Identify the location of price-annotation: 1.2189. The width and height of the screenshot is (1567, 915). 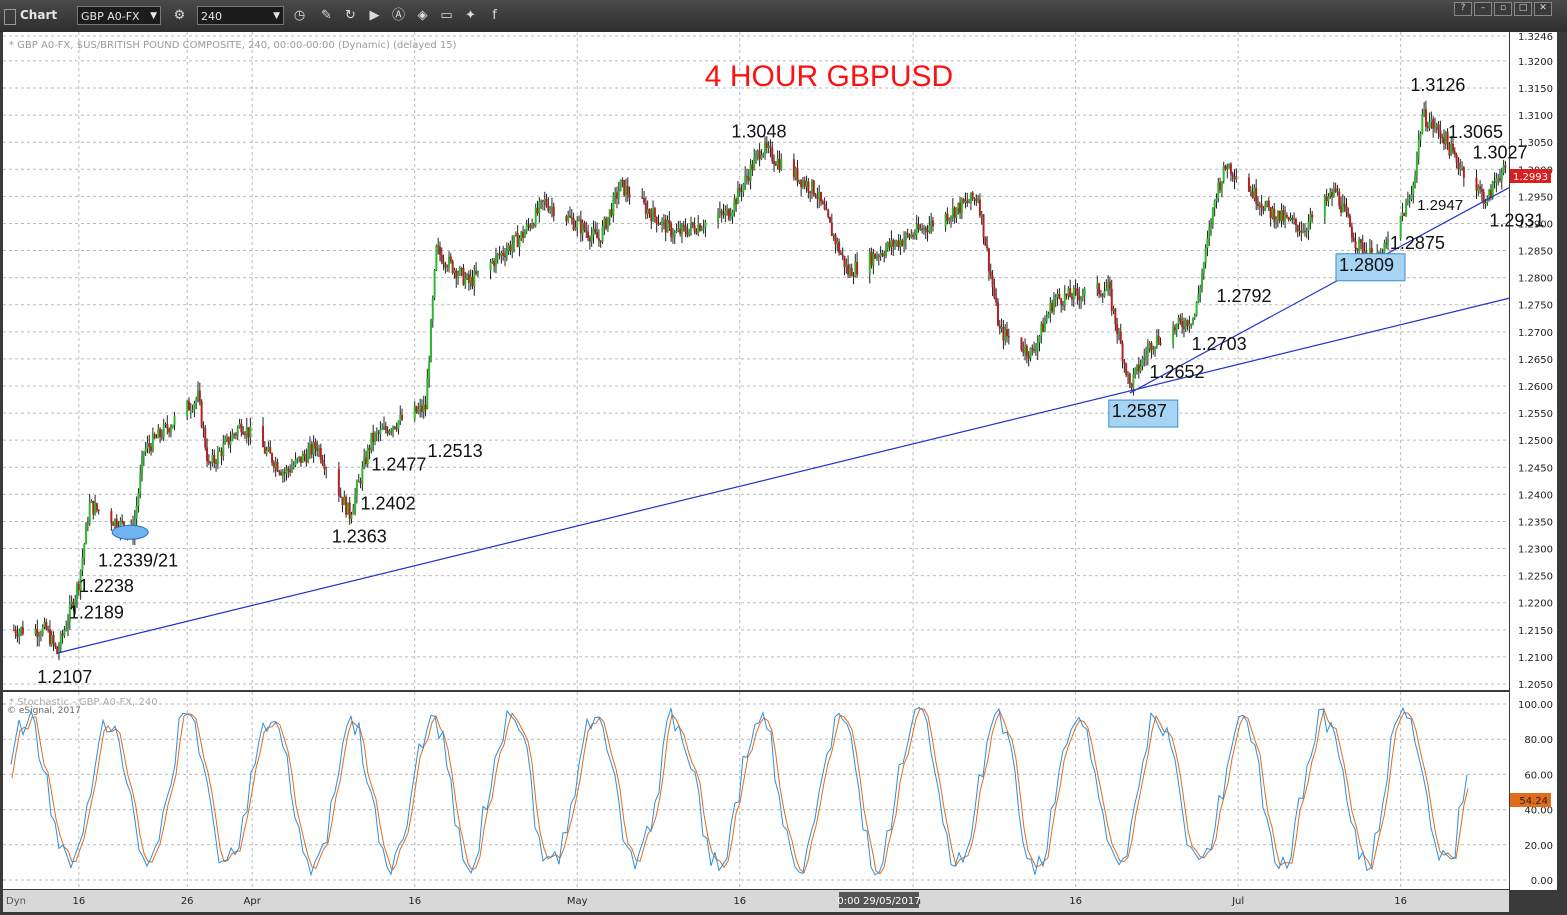
(96, 613).